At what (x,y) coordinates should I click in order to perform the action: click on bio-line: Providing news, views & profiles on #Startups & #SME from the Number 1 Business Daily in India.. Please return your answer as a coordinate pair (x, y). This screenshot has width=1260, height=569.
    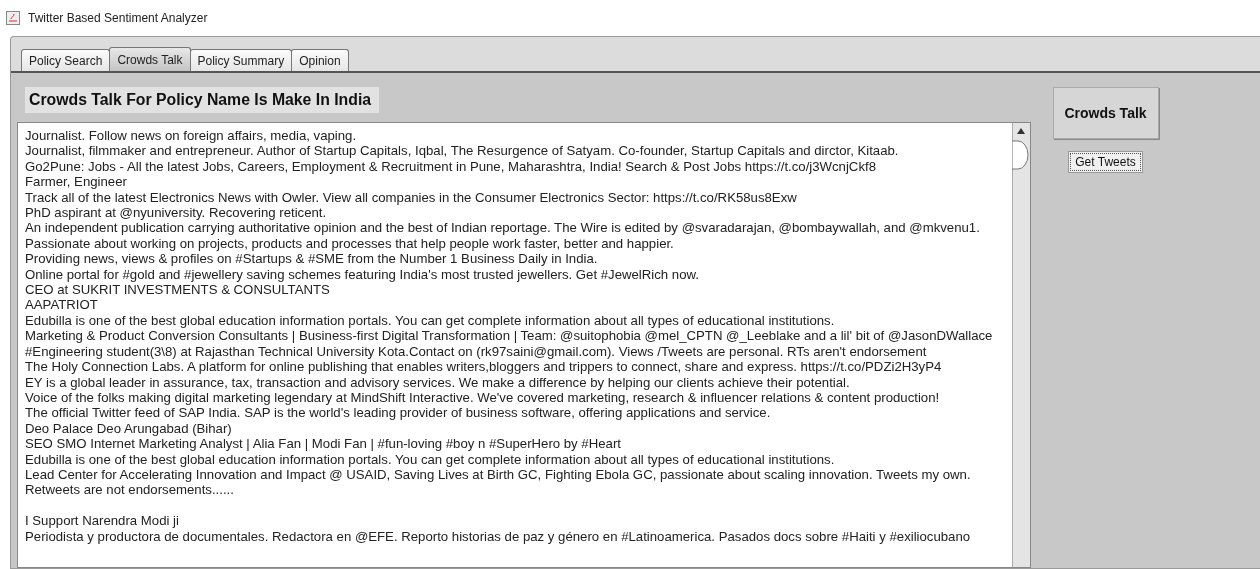
    Looking at the image, I should click on (312, 259).